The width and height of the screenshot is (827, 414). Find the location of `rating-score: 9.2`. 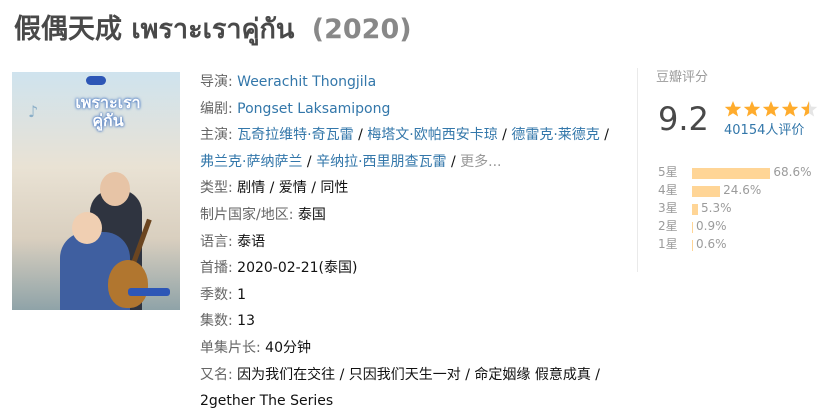

rating-score: 9.2 is located at coordinates (683, 119).